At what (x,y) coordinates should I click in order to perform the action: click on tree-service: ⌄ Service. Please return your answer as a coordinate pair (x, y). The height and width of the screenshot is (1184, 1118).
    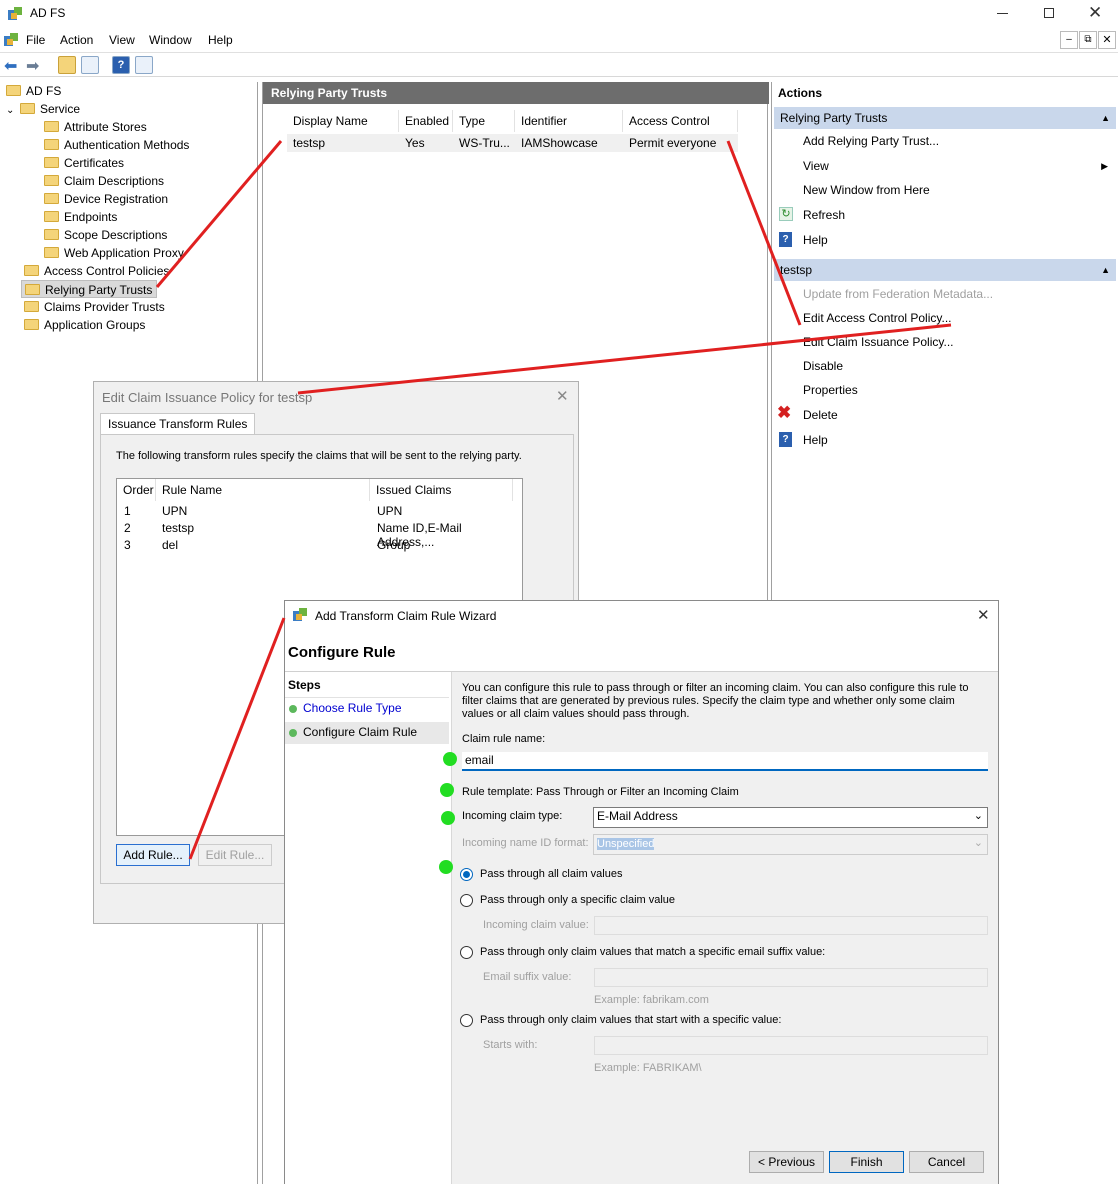
    Looking at the image, I should click on (43, 109).